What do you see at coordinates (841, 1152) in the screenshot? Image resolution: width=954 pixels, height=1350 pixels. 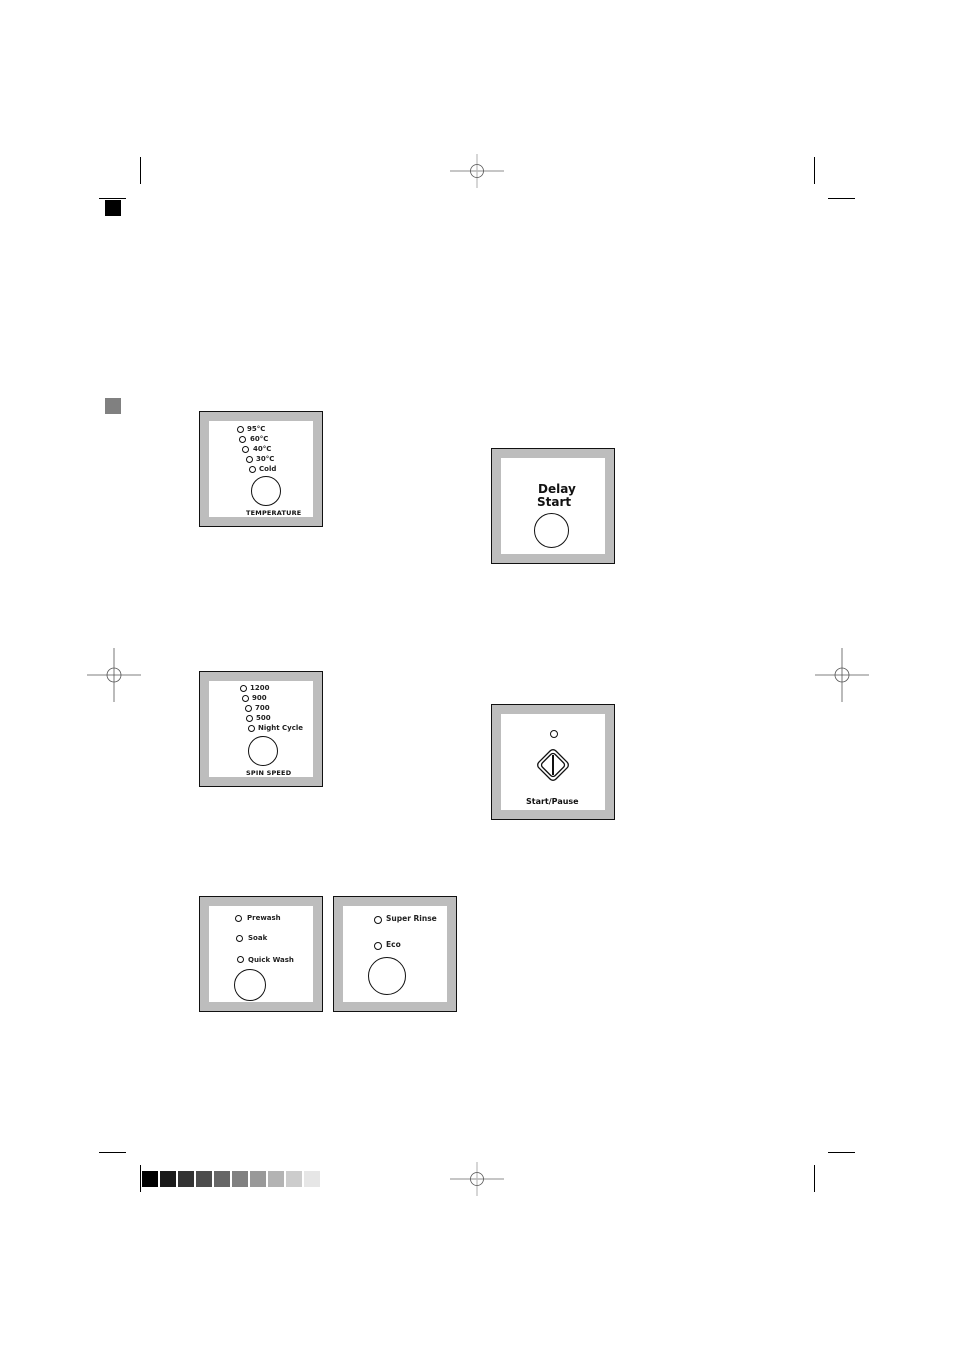 I see `crop-mark-bottom-right-h` at bounding box center [841, 1152].